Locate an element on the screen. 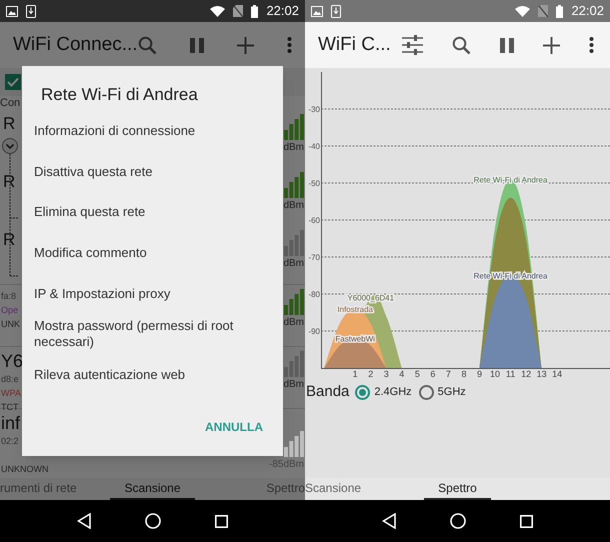  x-tick-label: 3 is located at coordinates (386, 374).